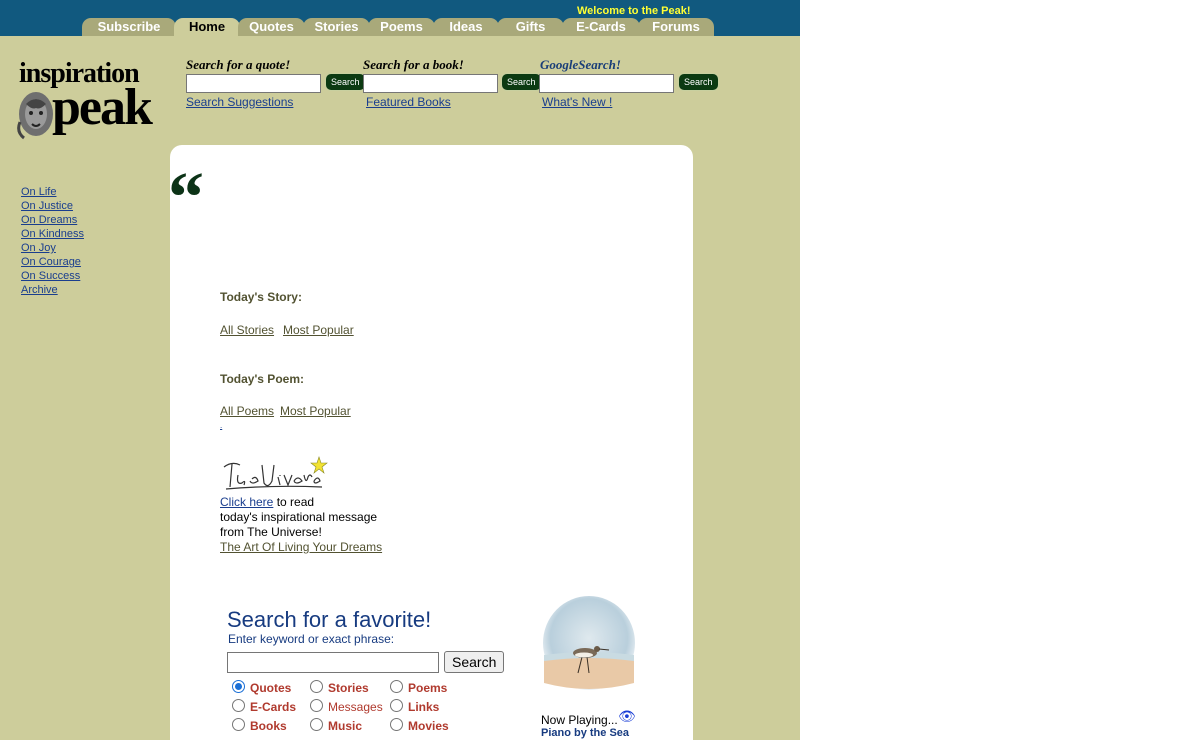 The image size is (1200, 740). What do you see at coordinates (129, 27) in the screenshot?
I see `tab-subscribe: Subscribe` at bounding box center [129, 27].